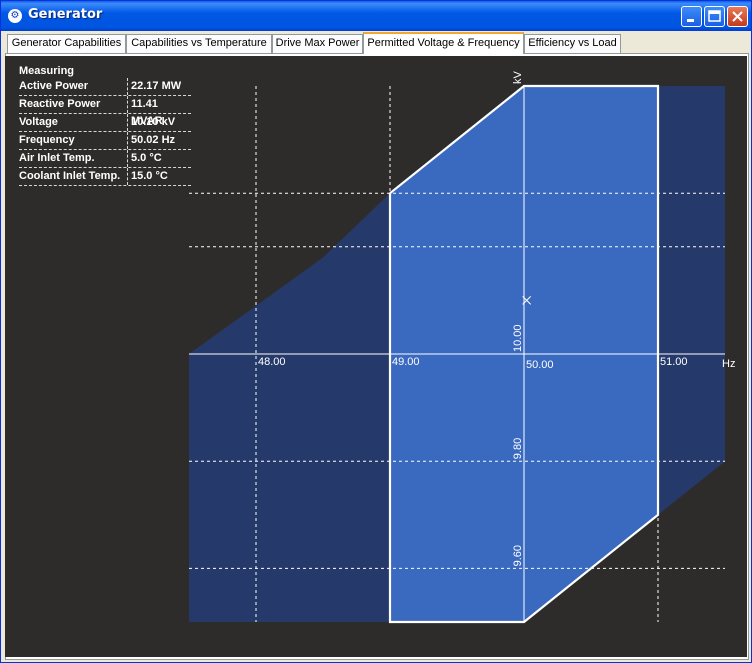  I want to click on coolant-inlet-temp-label: Coolant Inlet Temp., so click(73, 176).